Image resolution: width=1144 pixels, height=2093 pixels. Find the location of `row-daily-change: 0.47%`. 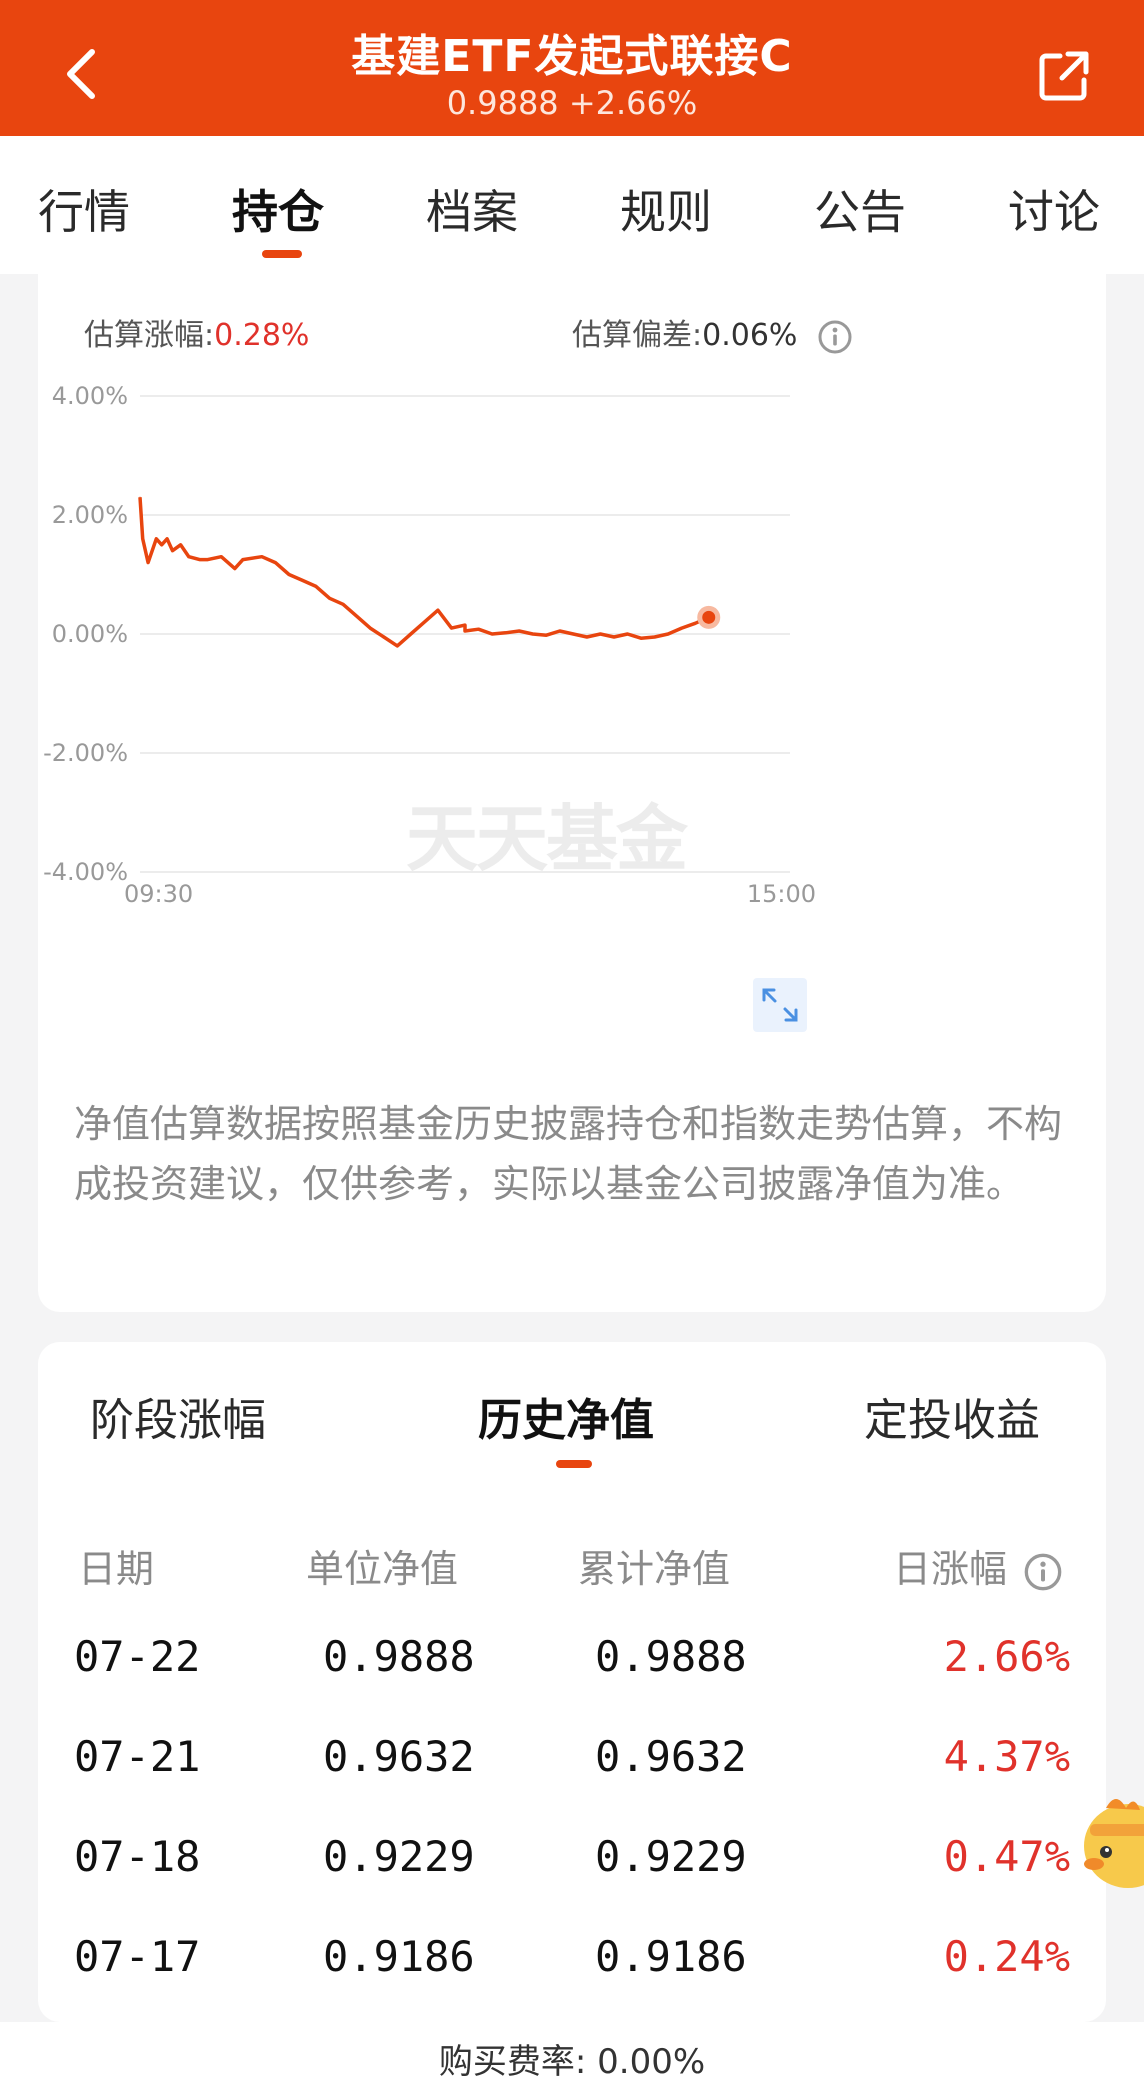

row-daily-change: 0.47% is located at coordinates (1006, 1856).